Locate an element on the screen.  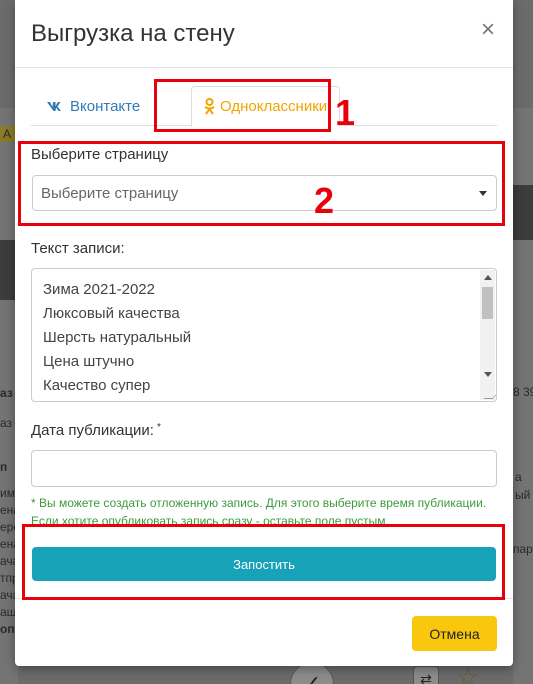
annotation-box-tab is located at coordinates (242, 105).